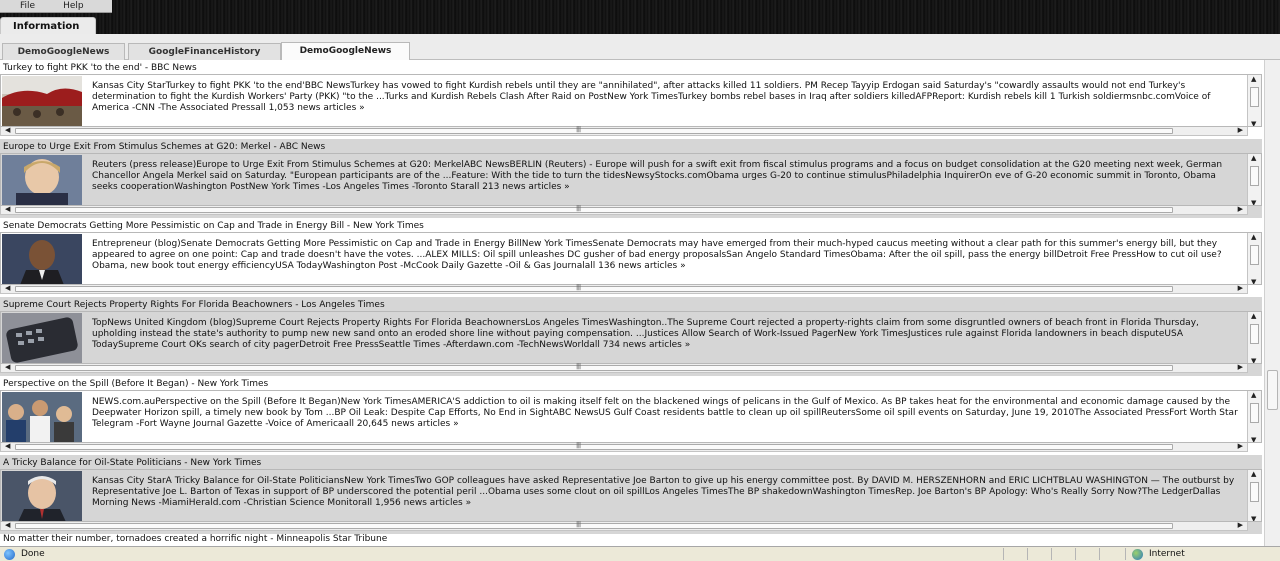 This screenshot has height=561, width=1280. I want to click on status-bar: Done Internet, so click(640, 553).